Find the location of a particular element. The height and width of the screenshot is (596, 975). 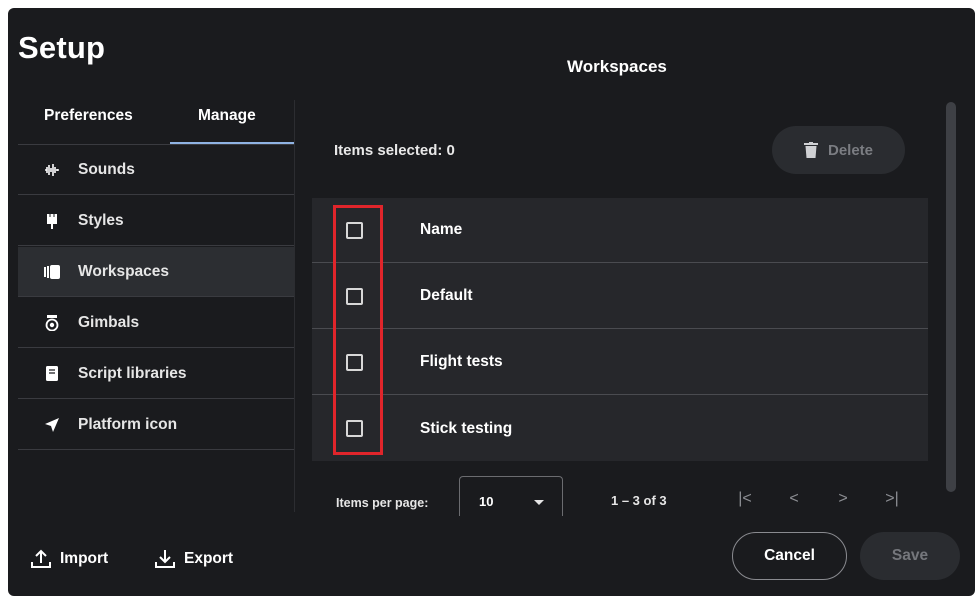

sidebar-item-label: Script libraries is located at coordinates (132, 373).